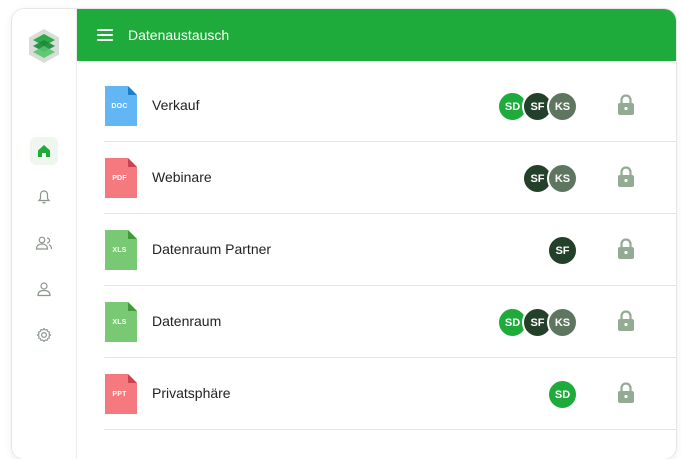  What do you see at coordinates (390, 394) in the screenshot?
I see `file-row: PPT Privatsphäre SD` at bounding box center [390, 394].